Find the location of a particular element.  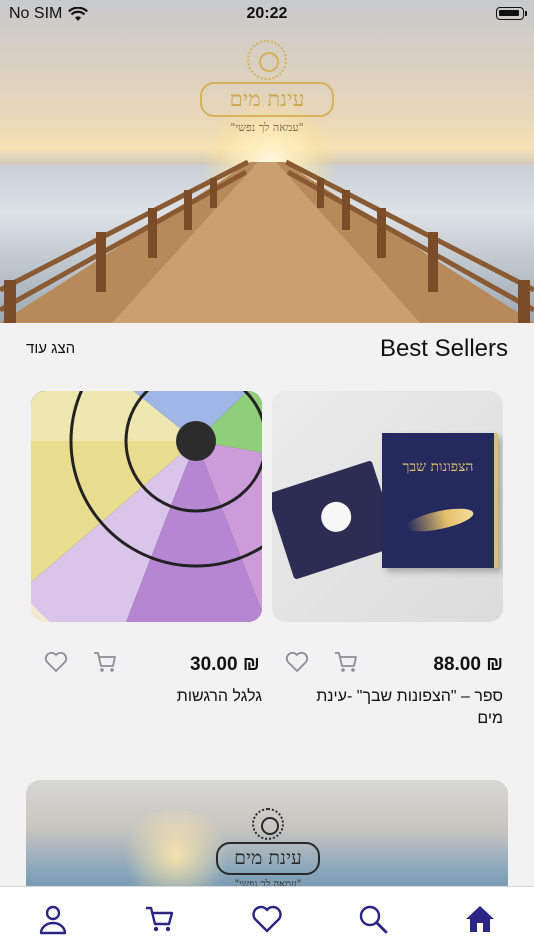

product-image-book: הצפונות שבך is located at coordinates (387, 506).